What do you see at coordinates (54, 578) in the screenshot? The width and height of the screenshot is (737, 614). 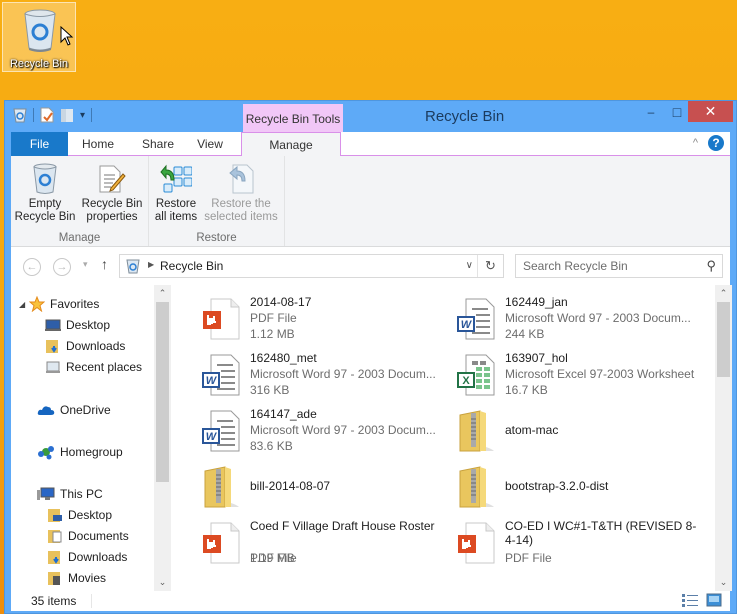 I see `movies-folder-icon` at bounding box center [54, 578].